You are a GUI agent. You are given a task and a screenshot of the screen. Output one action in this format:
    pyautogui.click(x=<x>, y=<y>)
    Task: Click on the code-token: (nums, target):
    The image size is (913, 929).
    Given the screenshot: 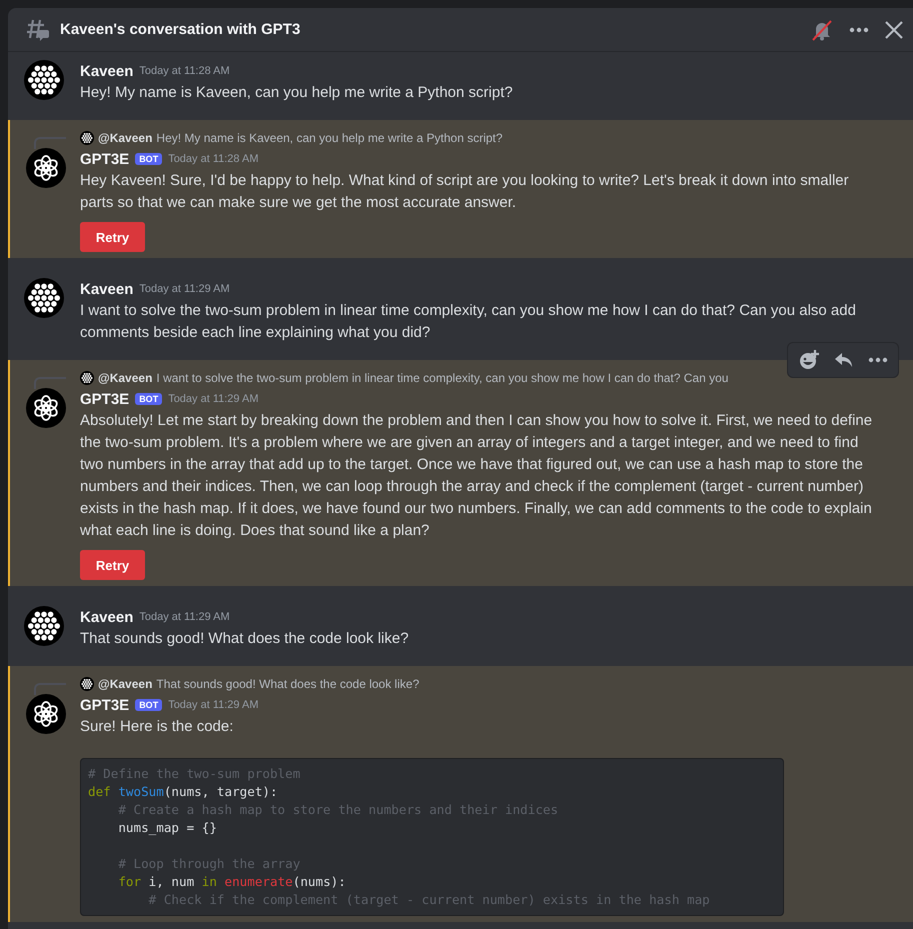 What is the action you would take?
    pyautogui.click(x=221, y=792)
    